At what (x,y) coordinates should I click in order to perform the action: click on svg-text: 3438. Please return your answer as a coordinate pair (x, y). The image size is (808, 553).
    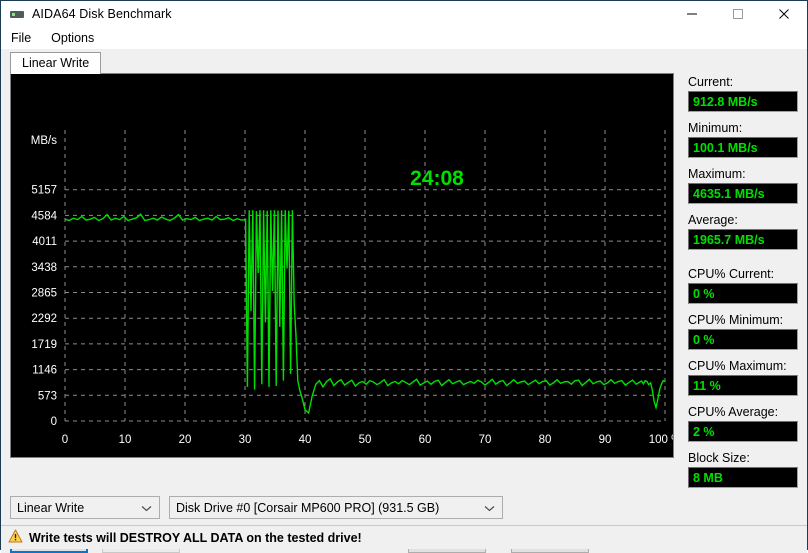
    Looking at the image, I should click on (44, 268).